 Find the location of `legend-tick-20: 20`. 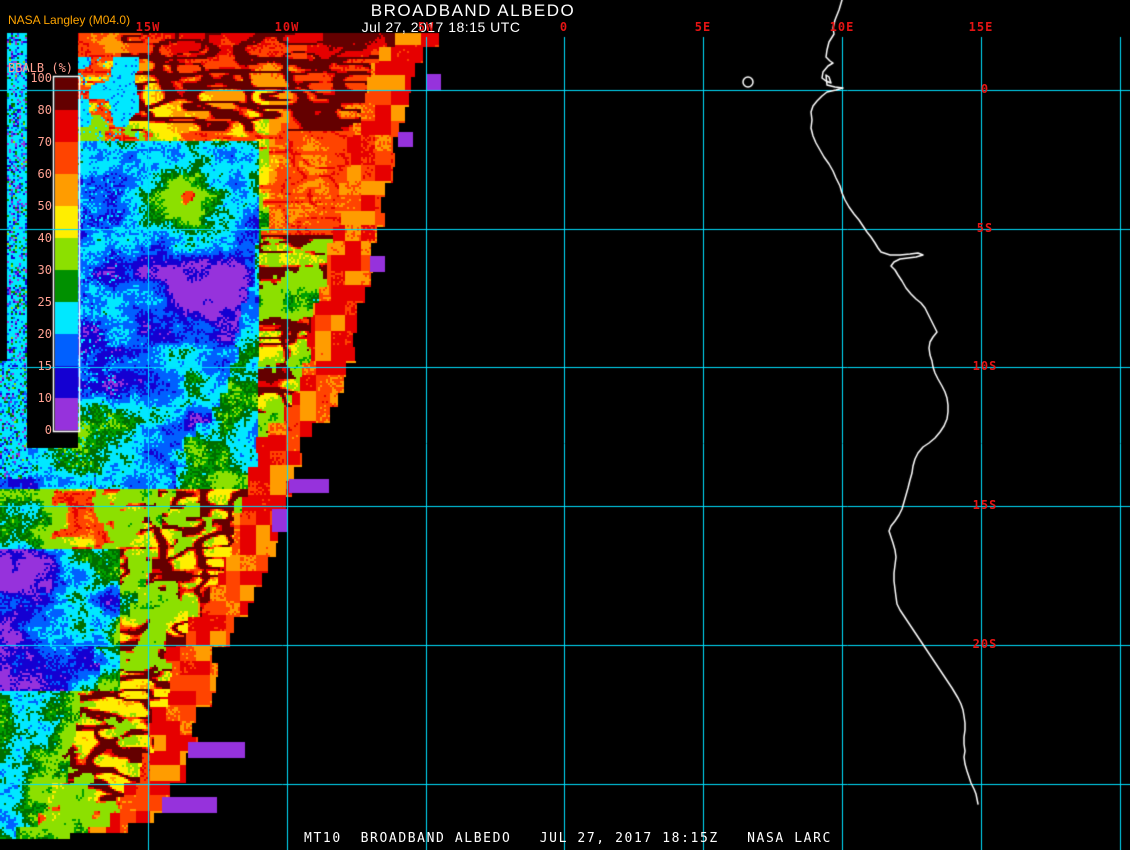

legend-tick-20: 20 is located at coordinates (44, 334).